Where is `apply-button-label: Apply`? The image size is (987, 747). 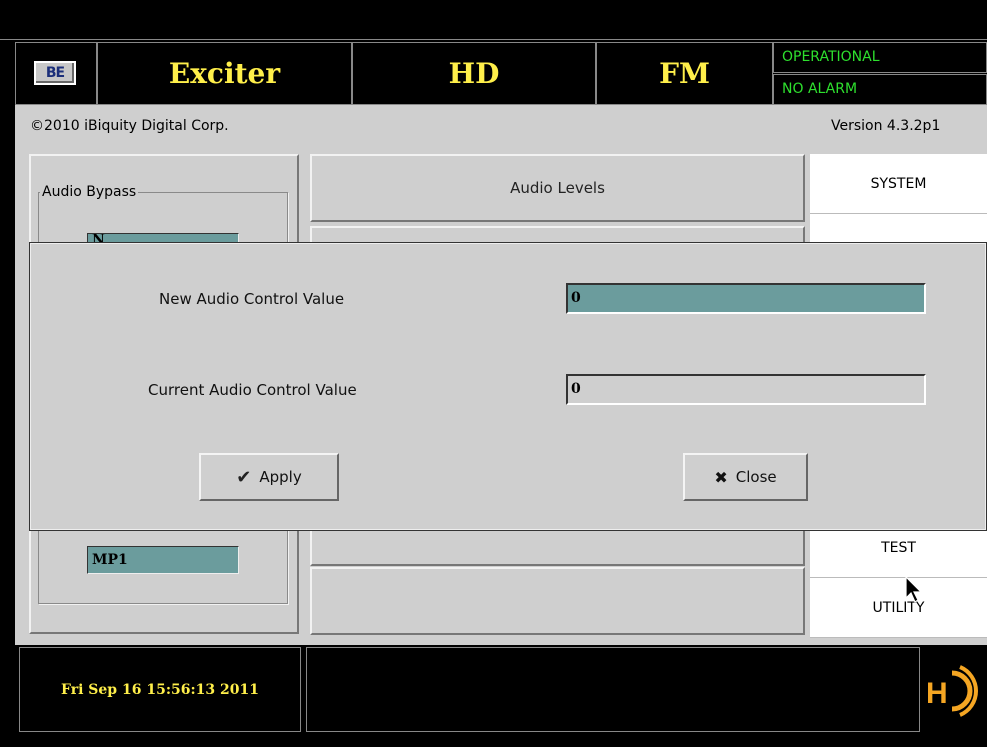 apply-button-label: Apply is located at coordinates (280, 477).